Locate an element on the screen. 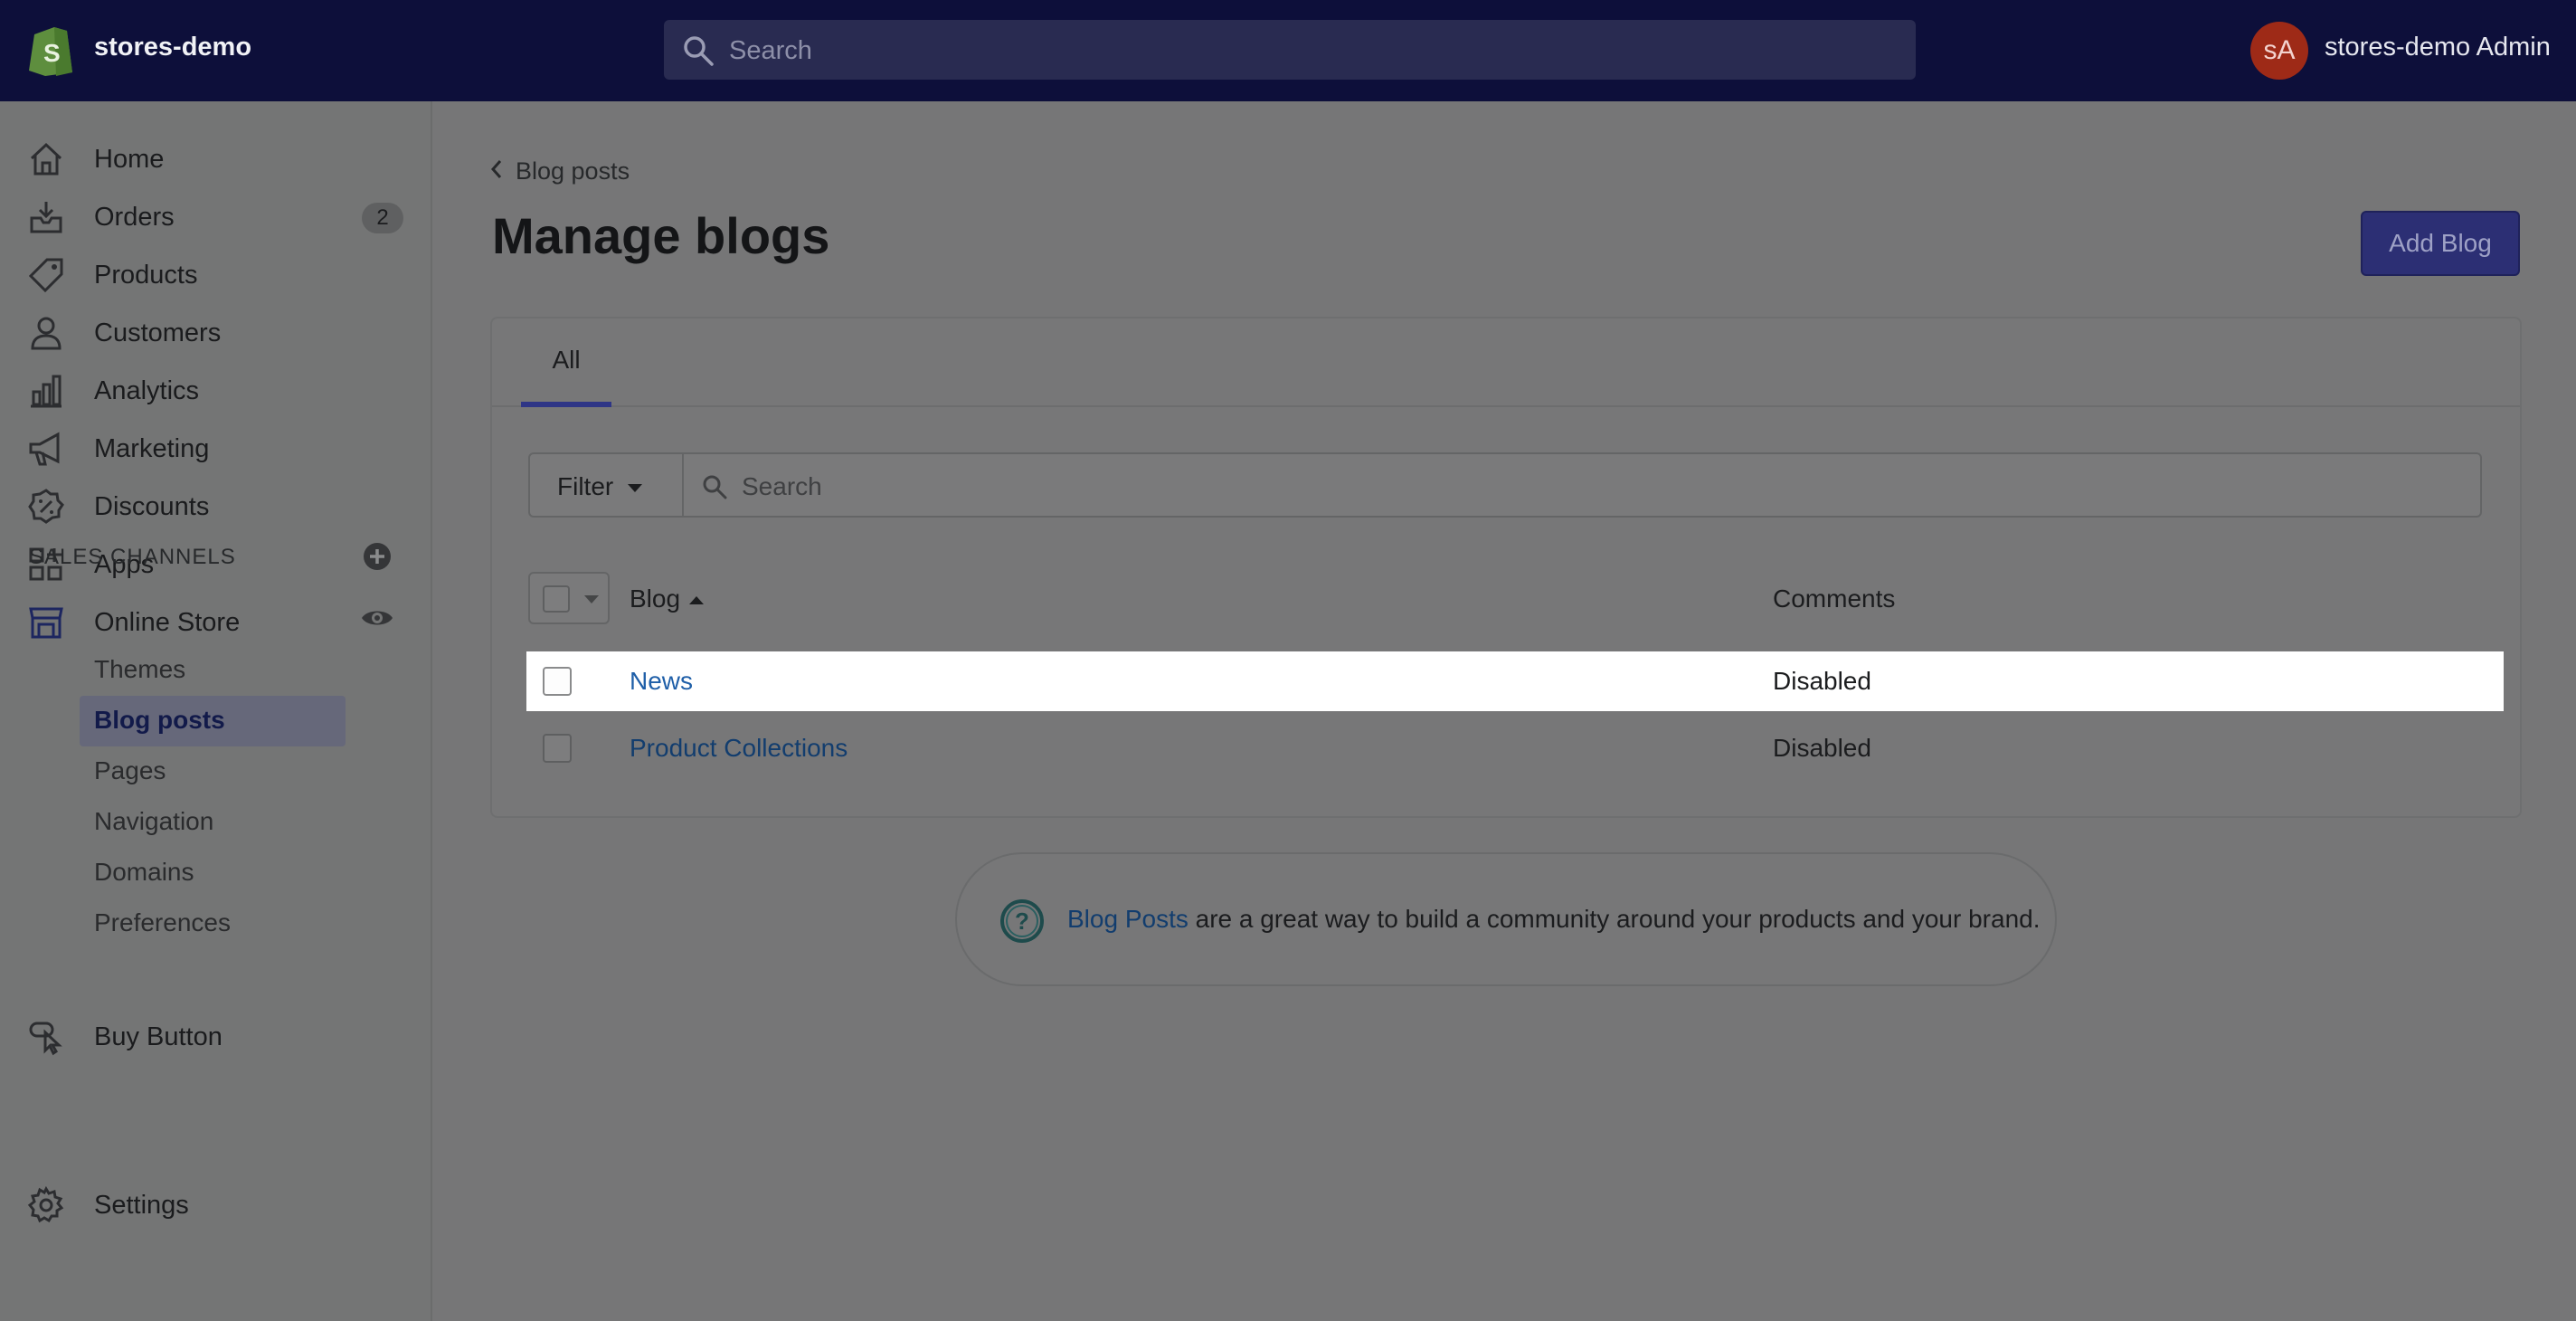 This screenshot has height=1321, width=2576. sidebar-item-orders: Orders 2 is located at coordinates (216, 216).